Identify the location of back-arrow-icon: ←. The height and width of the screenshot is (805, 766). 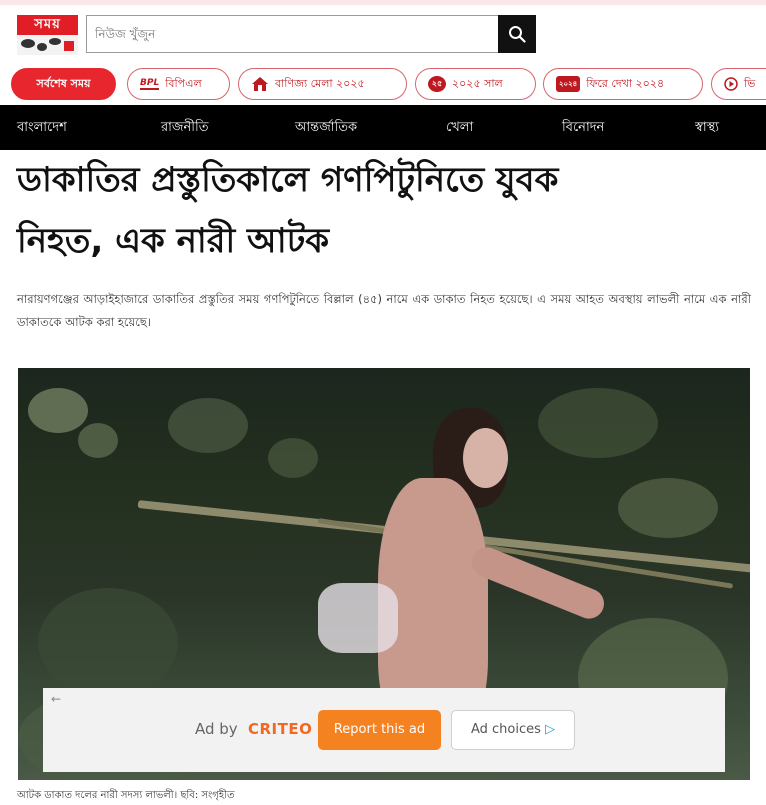
(56, 699).